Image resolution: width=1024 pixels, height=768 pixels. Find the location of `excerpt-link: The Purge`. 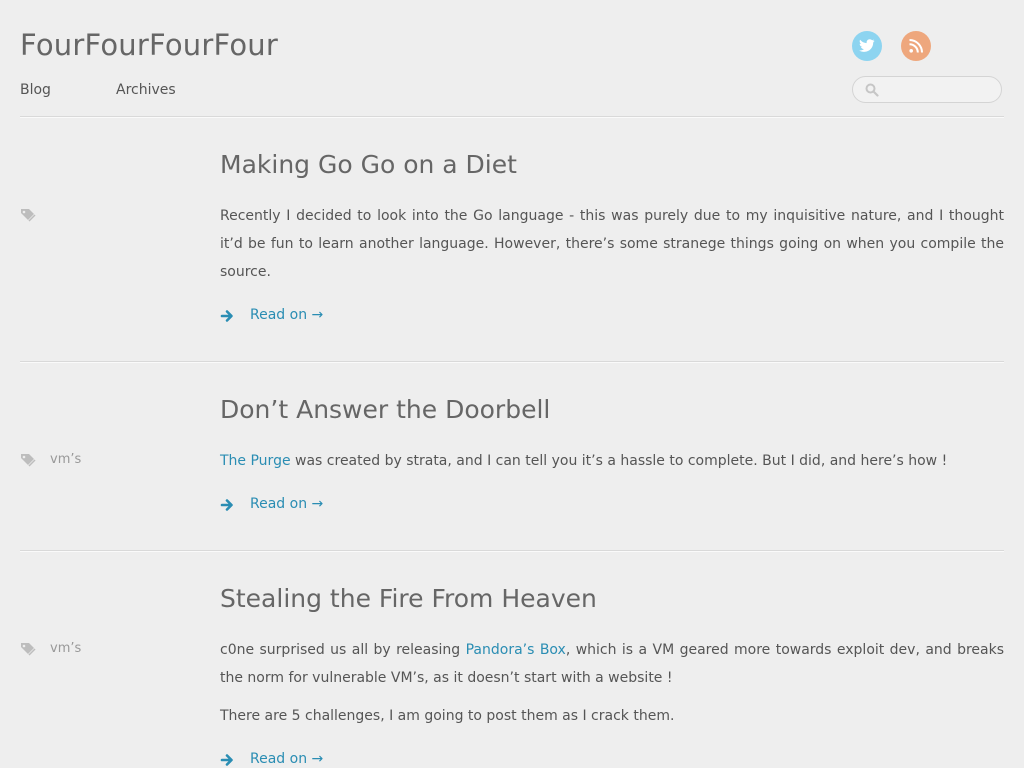

excerpt-link: The Purge is located at coordinates (255, 461).